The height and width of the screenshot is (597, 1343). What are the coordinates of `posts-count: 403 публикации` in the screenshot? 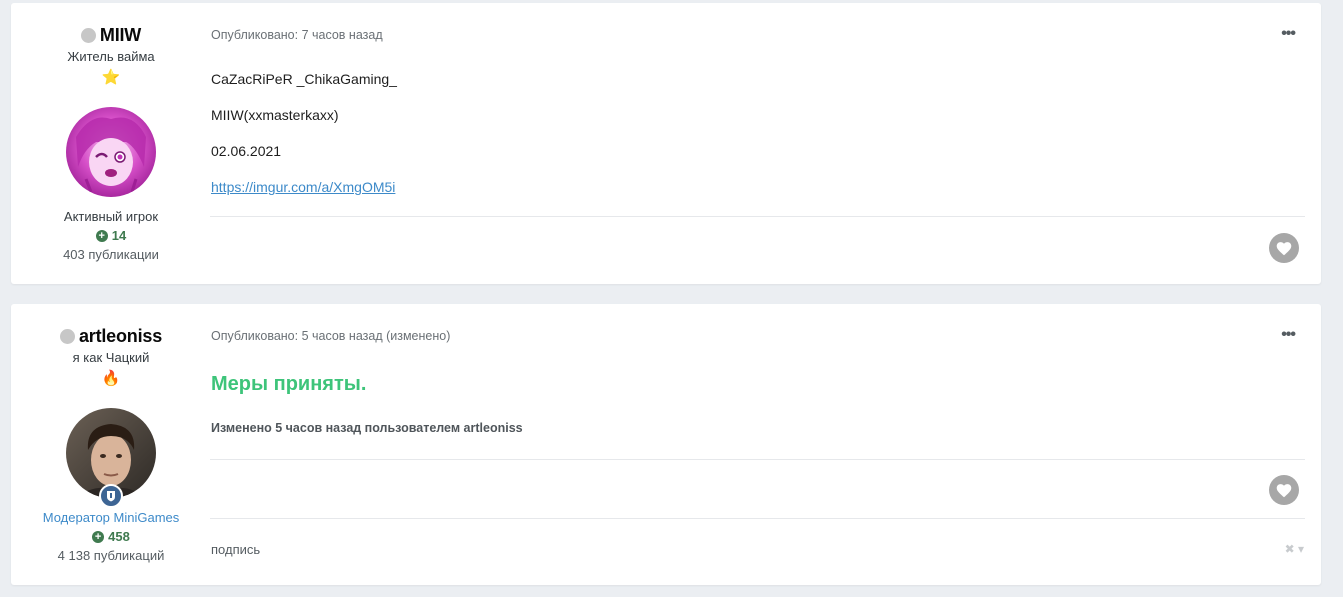 It's located at (111, 254).